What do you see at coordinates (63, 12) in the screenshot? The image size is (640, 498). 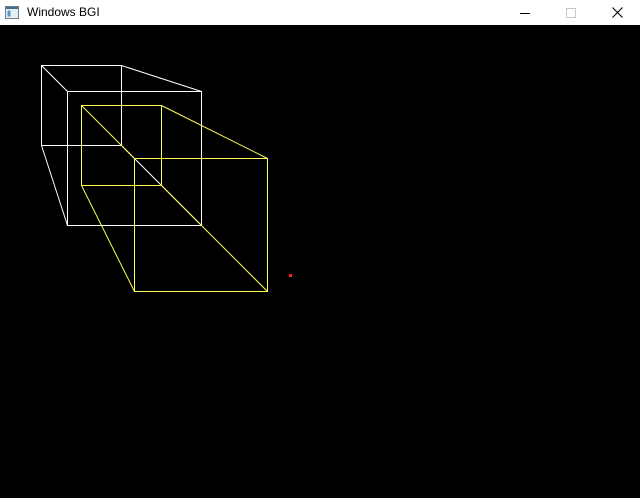 I see `window-title: Windows BGI` at bounding box center [63, 12].